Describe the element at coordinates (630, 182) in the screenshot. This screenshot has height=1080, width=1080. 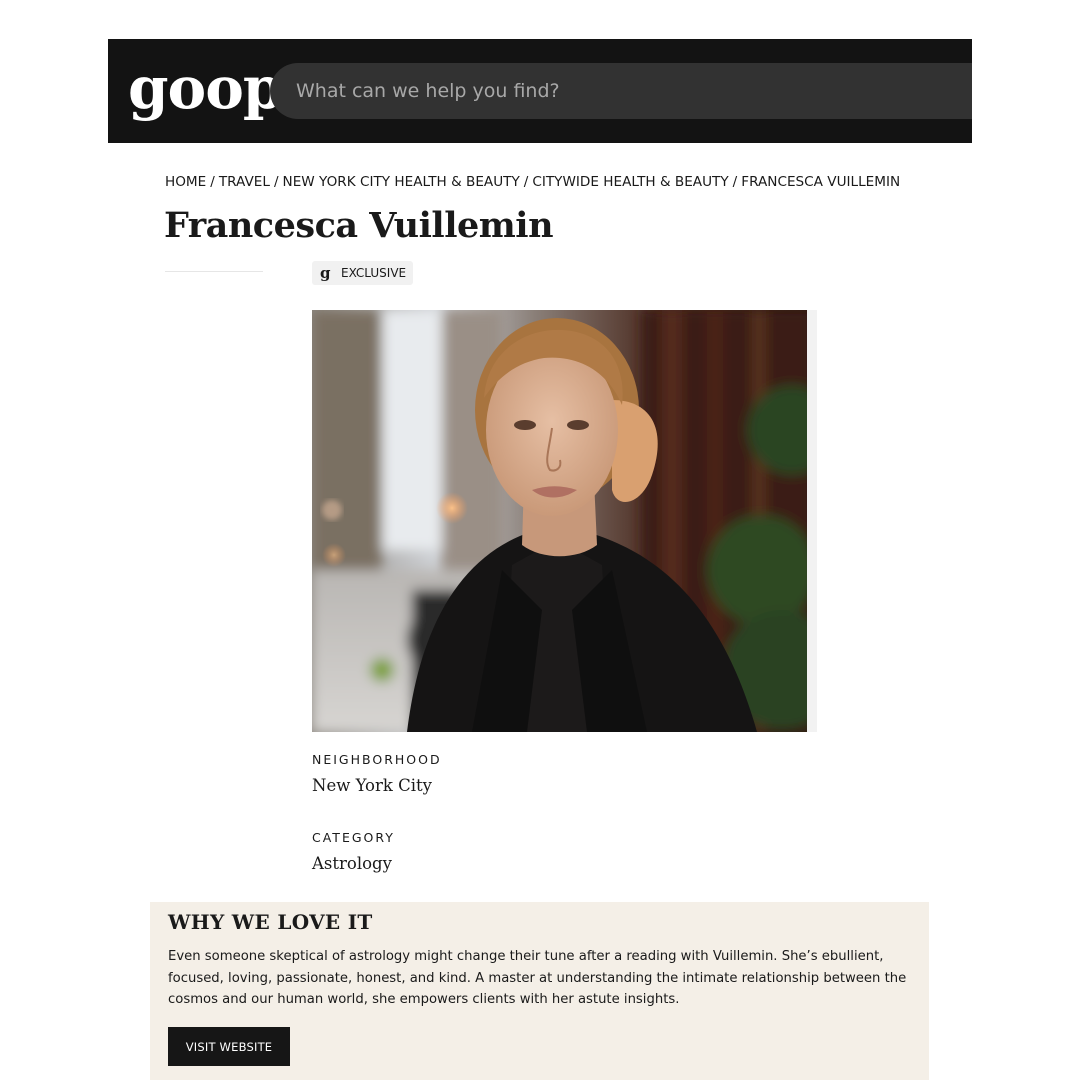
I see `breadcrumb-citywide-health-beauty: CITYWIDE HEALTH & BEAUTY` at that location.